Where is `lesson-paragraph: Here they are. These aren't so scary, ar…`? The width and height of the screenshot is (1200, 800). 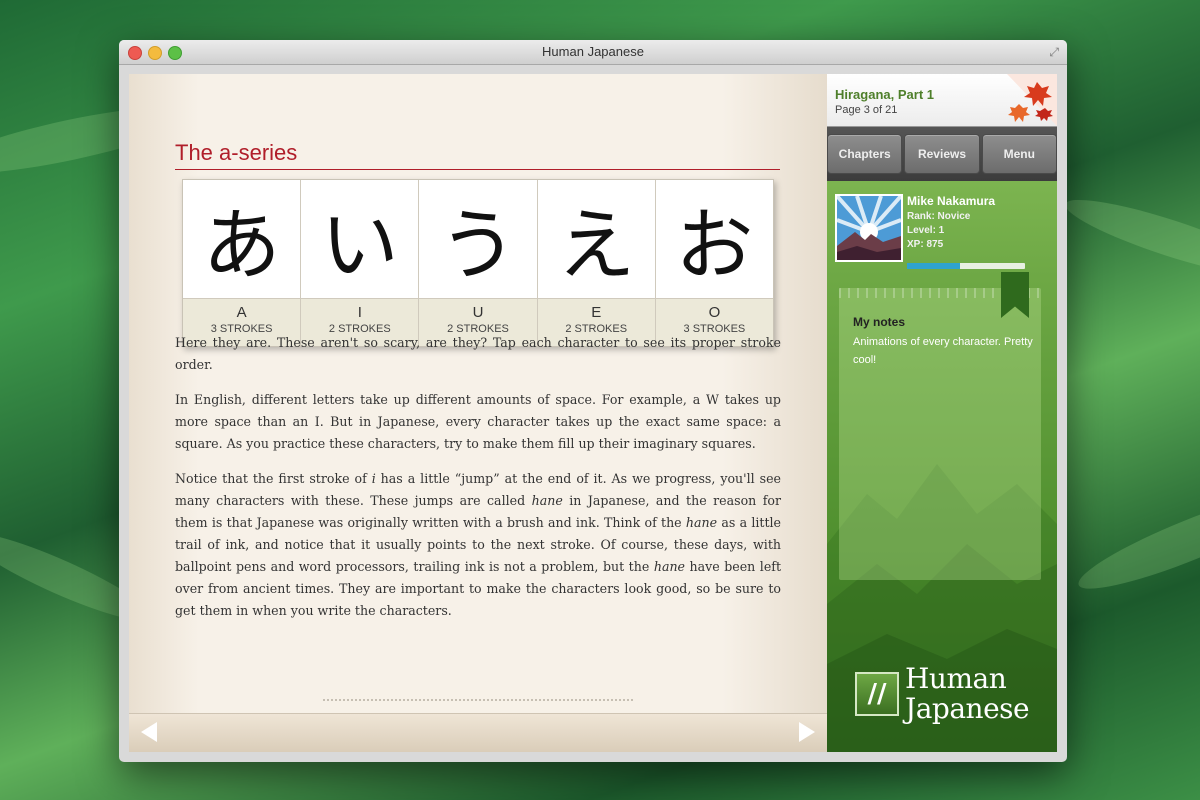 lesson-paragraph: Here they are. These aren't so scary, ar… is located at coordinates (478, 353).